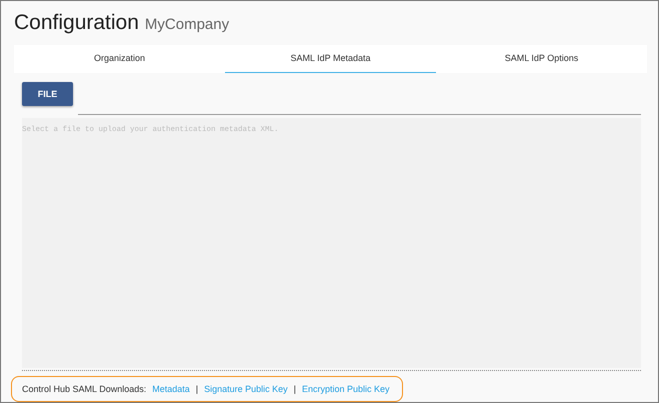 The width and height of the screenshot is (659, 403). I want to click on file-button: FILE, so click(47, 94).